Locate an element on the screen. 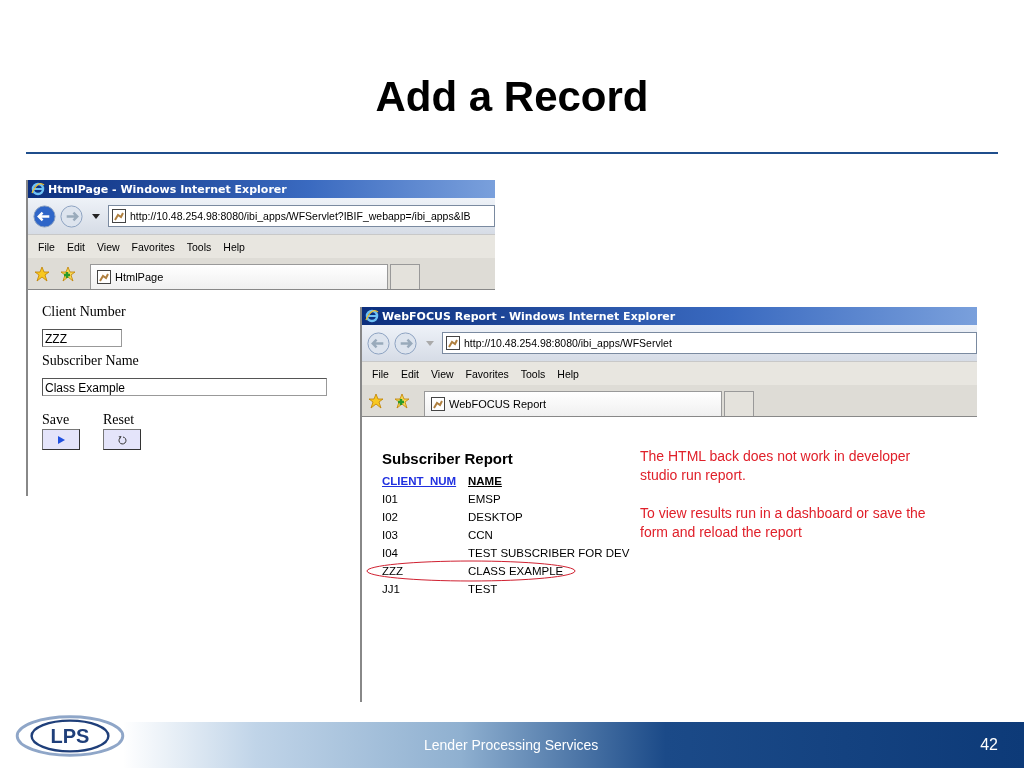  back-button is located at coordinates (44, 216).